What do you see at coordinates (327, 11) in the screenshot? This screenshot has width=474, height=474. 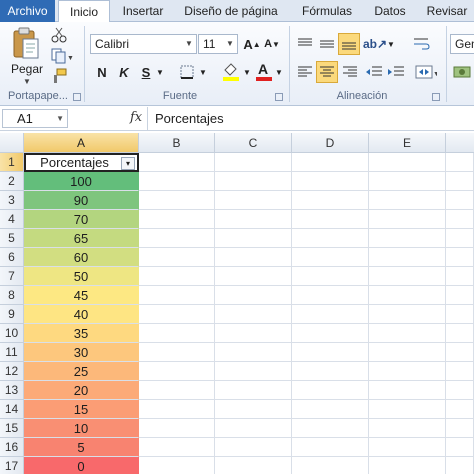 I see `tab-formulas: Fórmulas` at bounding box center [327, 11].